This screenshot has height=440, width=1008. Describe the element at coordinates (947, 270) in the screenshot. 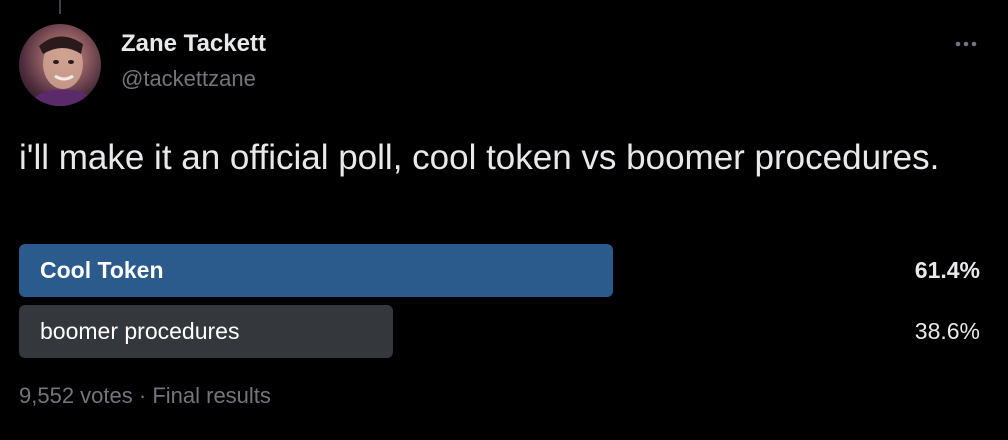

I see `poll-option-percent: 61.4%` at that location.